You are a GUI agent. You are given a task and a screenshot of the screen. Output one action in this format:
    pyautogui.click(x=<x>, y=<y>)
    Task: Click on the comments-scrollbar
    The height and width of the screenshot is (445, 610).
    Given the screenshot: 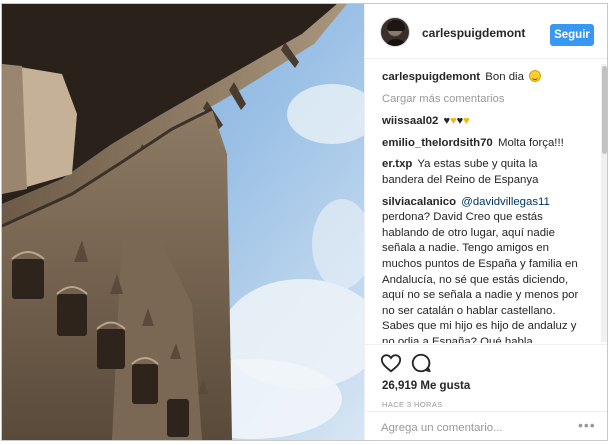 What is the action you would take?
    pyautogui.click(x=604, y=203)
    